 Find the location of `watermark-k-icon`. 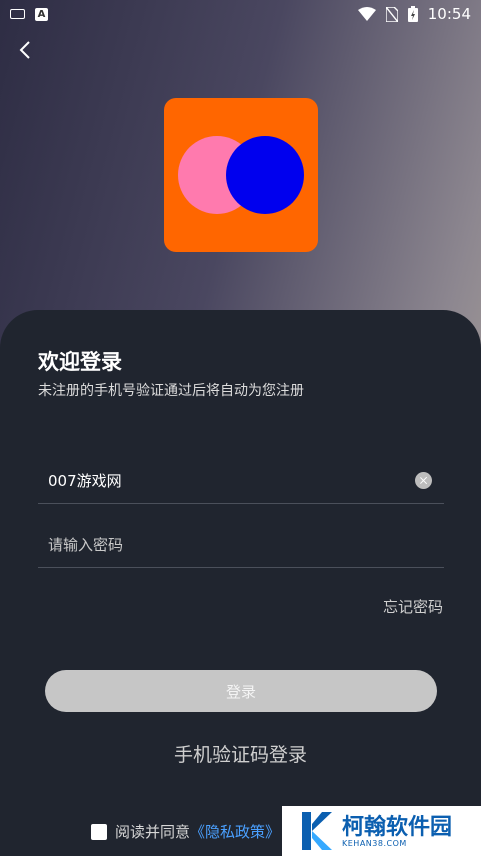

watermark-k-icon is located at coordinates (317, 831).